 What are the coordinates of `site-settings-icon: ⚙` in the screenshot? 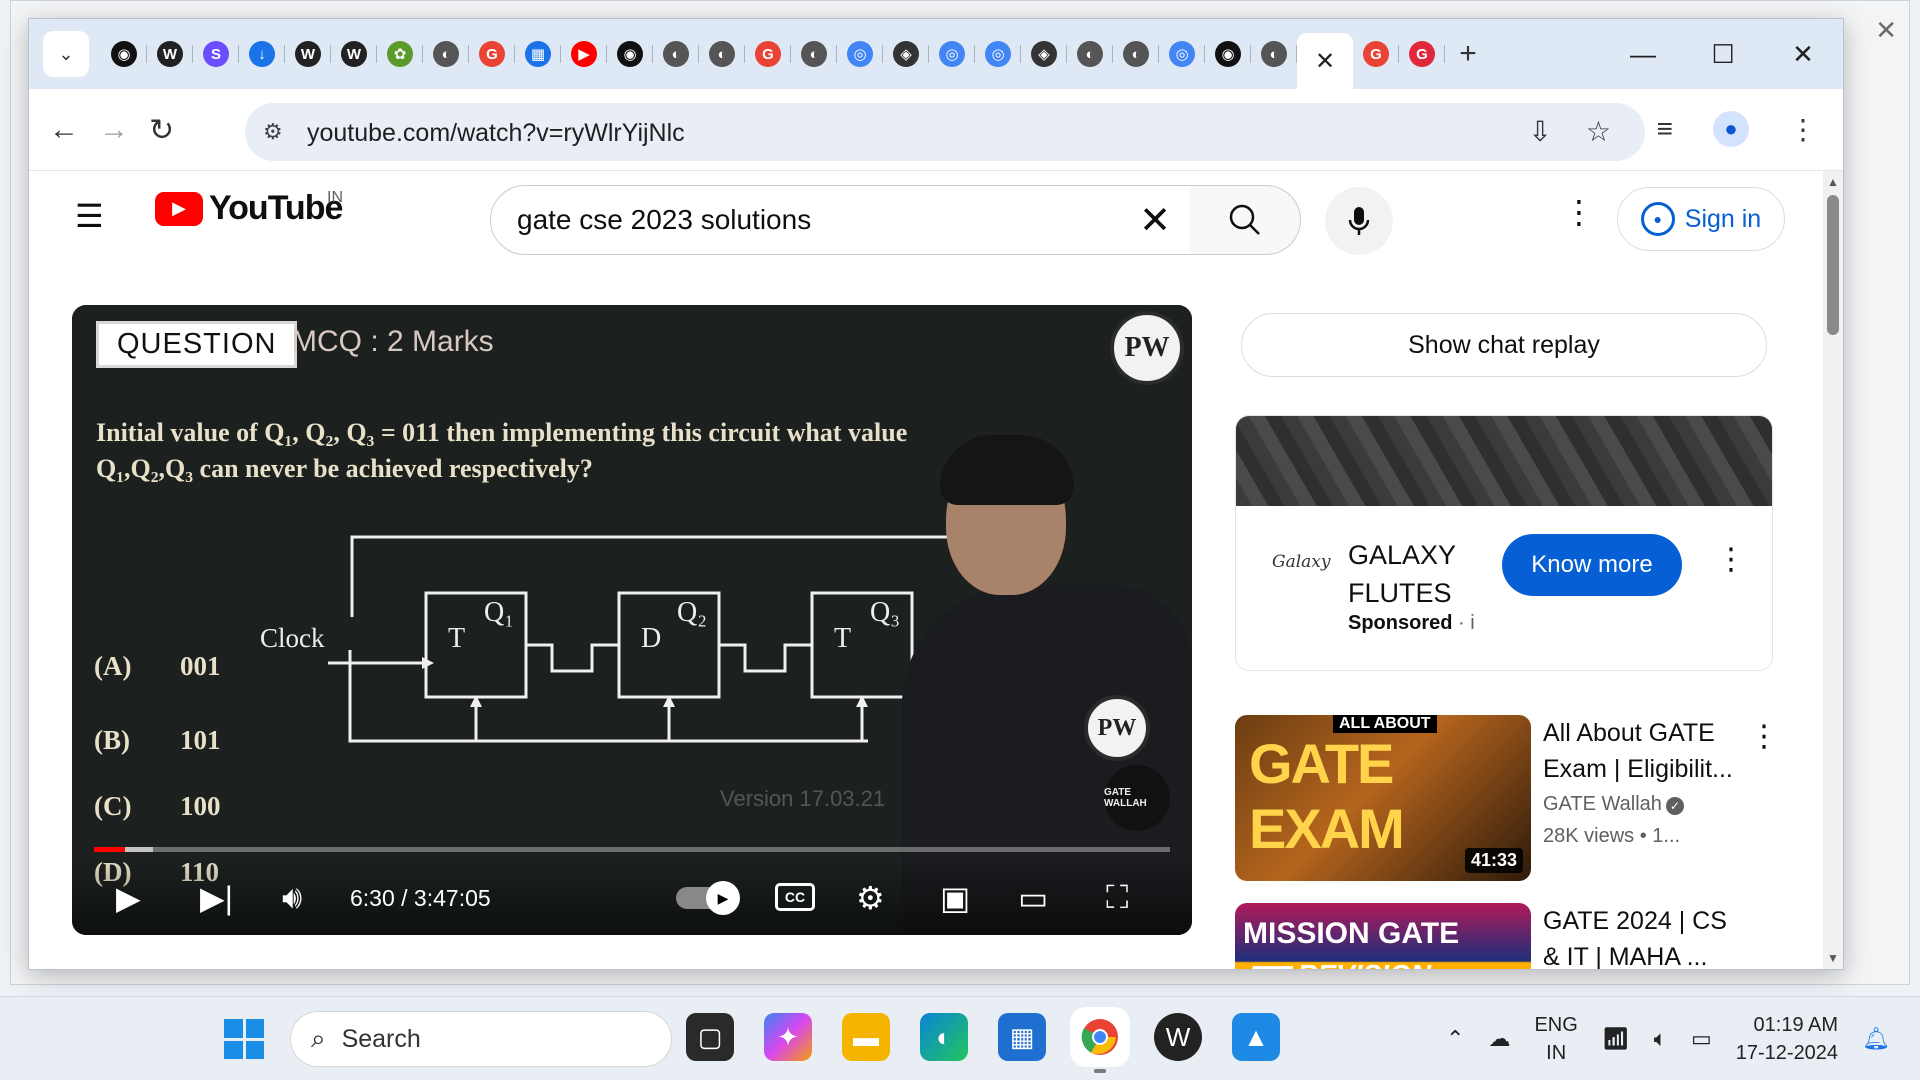 It's located at (273, 132).